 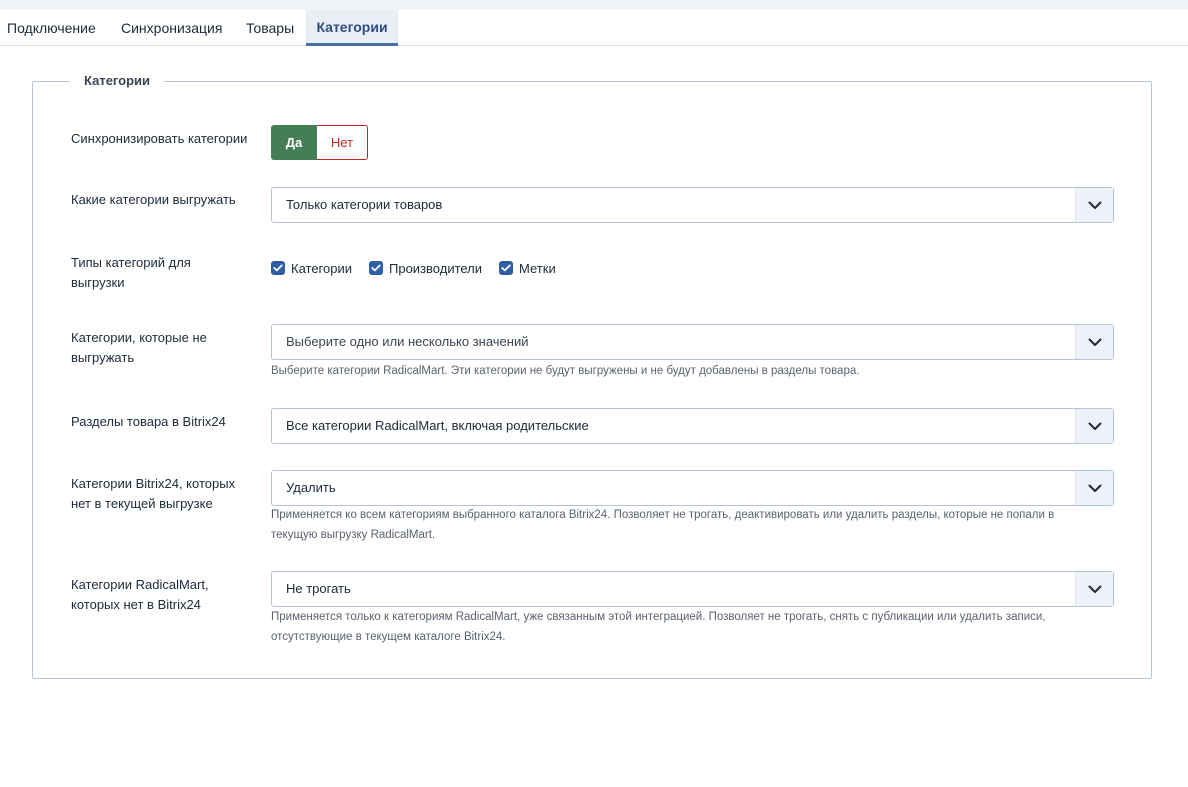 I want to click on checkbox-manufacturers: Производители, so click(x=425, y=268).